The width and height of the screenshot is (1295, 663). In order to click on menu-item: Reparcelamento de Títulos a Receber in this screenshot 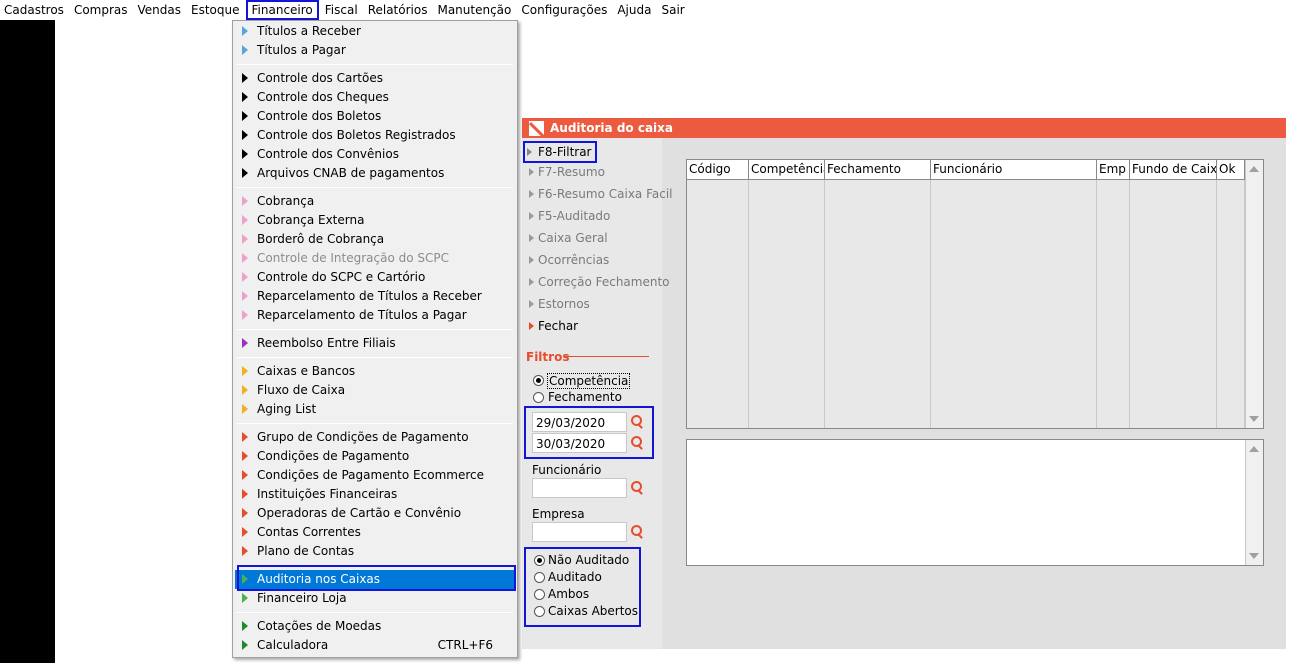, I will do `click(375, 296)`.